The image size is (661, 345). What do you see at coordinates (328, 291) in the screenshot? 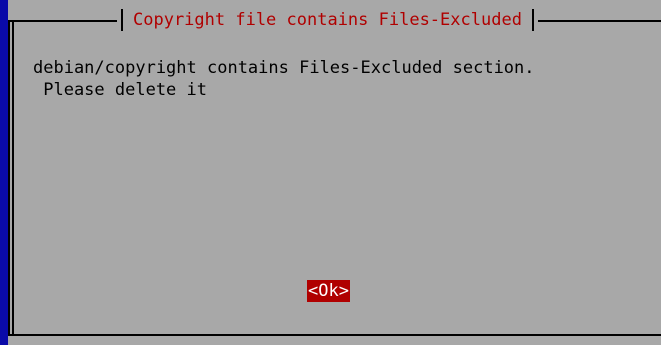
I see `ok-button: <Ok>` at bounding box center [328, 291].